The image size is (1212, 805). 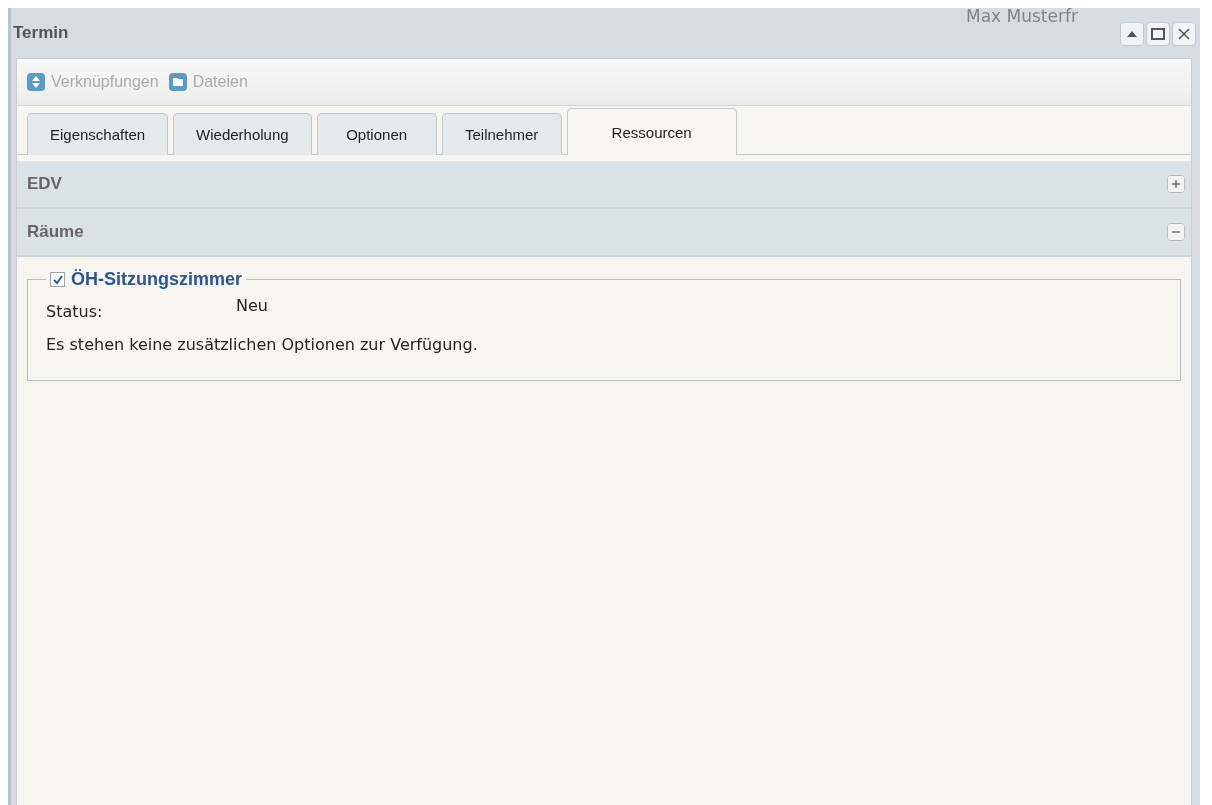 What do you see at coordinates (242, 134) in the screenshot?
I see `tab: Wiederholung` at bounding box center [242, 134].